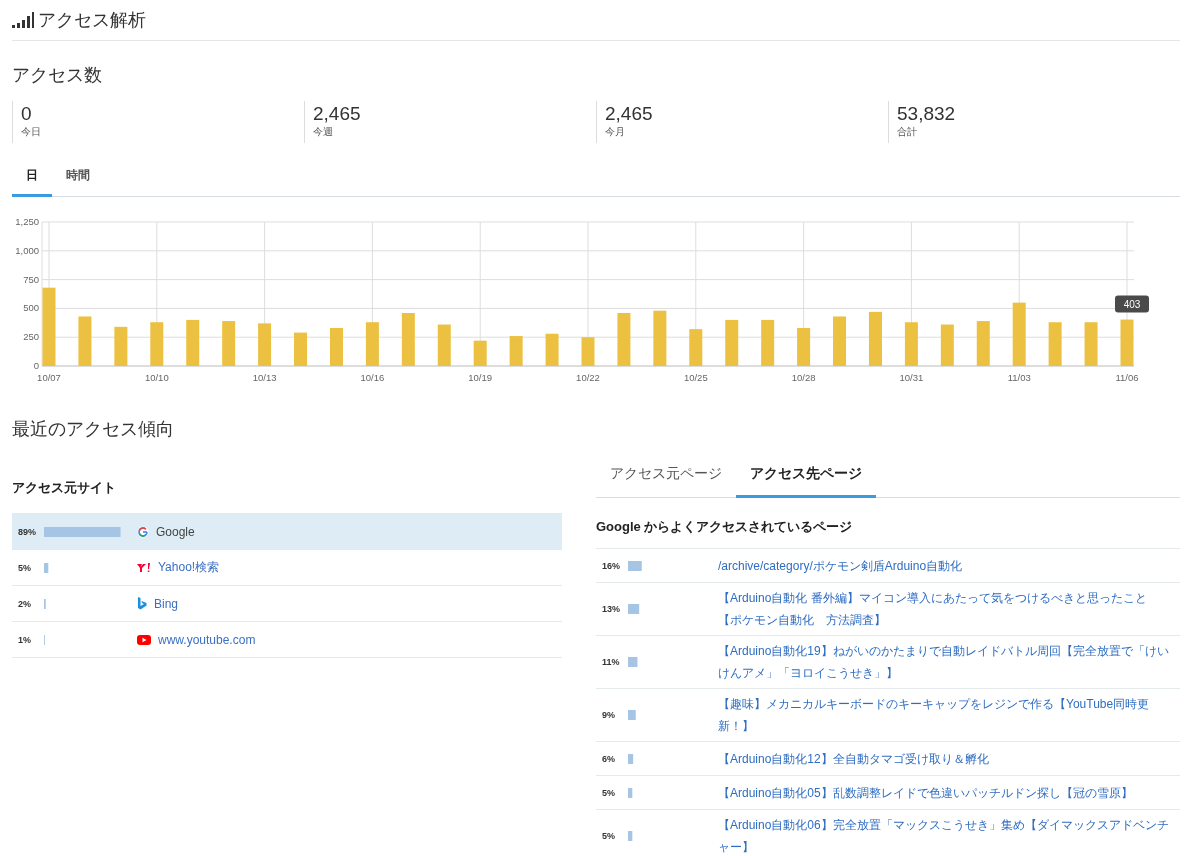 The height and width of the screenshot is (856, 1200). I want to click on annotation: 403, so click(1132, 304).